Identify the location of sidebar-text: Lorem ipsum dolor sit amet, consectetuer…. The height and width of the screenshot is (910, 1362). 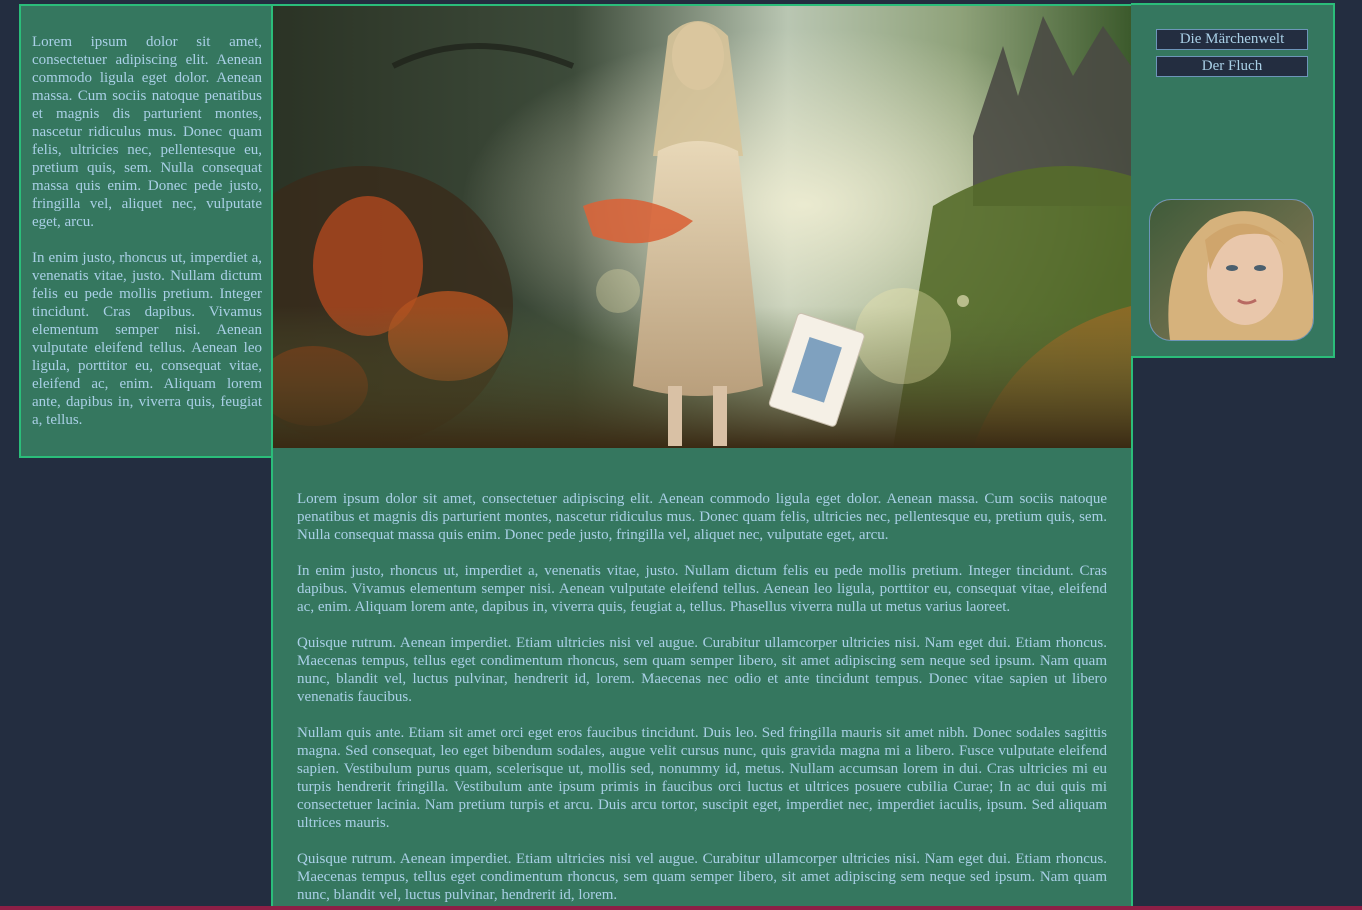
(147, 231).